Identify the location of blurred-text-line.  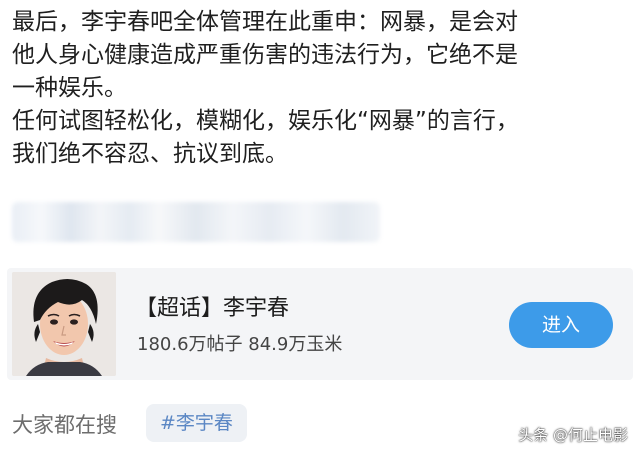
(196, 222).